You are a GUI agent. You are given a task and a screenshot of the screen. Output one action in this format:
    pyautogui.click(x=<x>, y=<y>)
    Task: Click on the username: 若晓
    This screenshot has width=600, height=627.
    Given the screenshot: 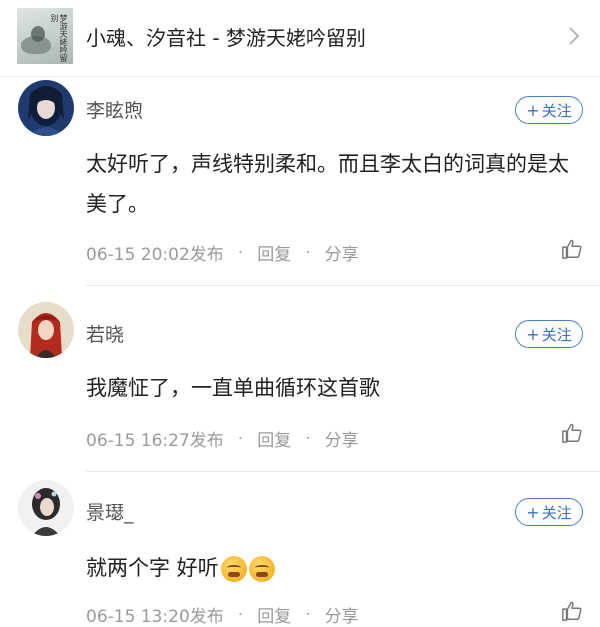 What is the action you would take?
    pyautogui.click(x=105, y=333)
    